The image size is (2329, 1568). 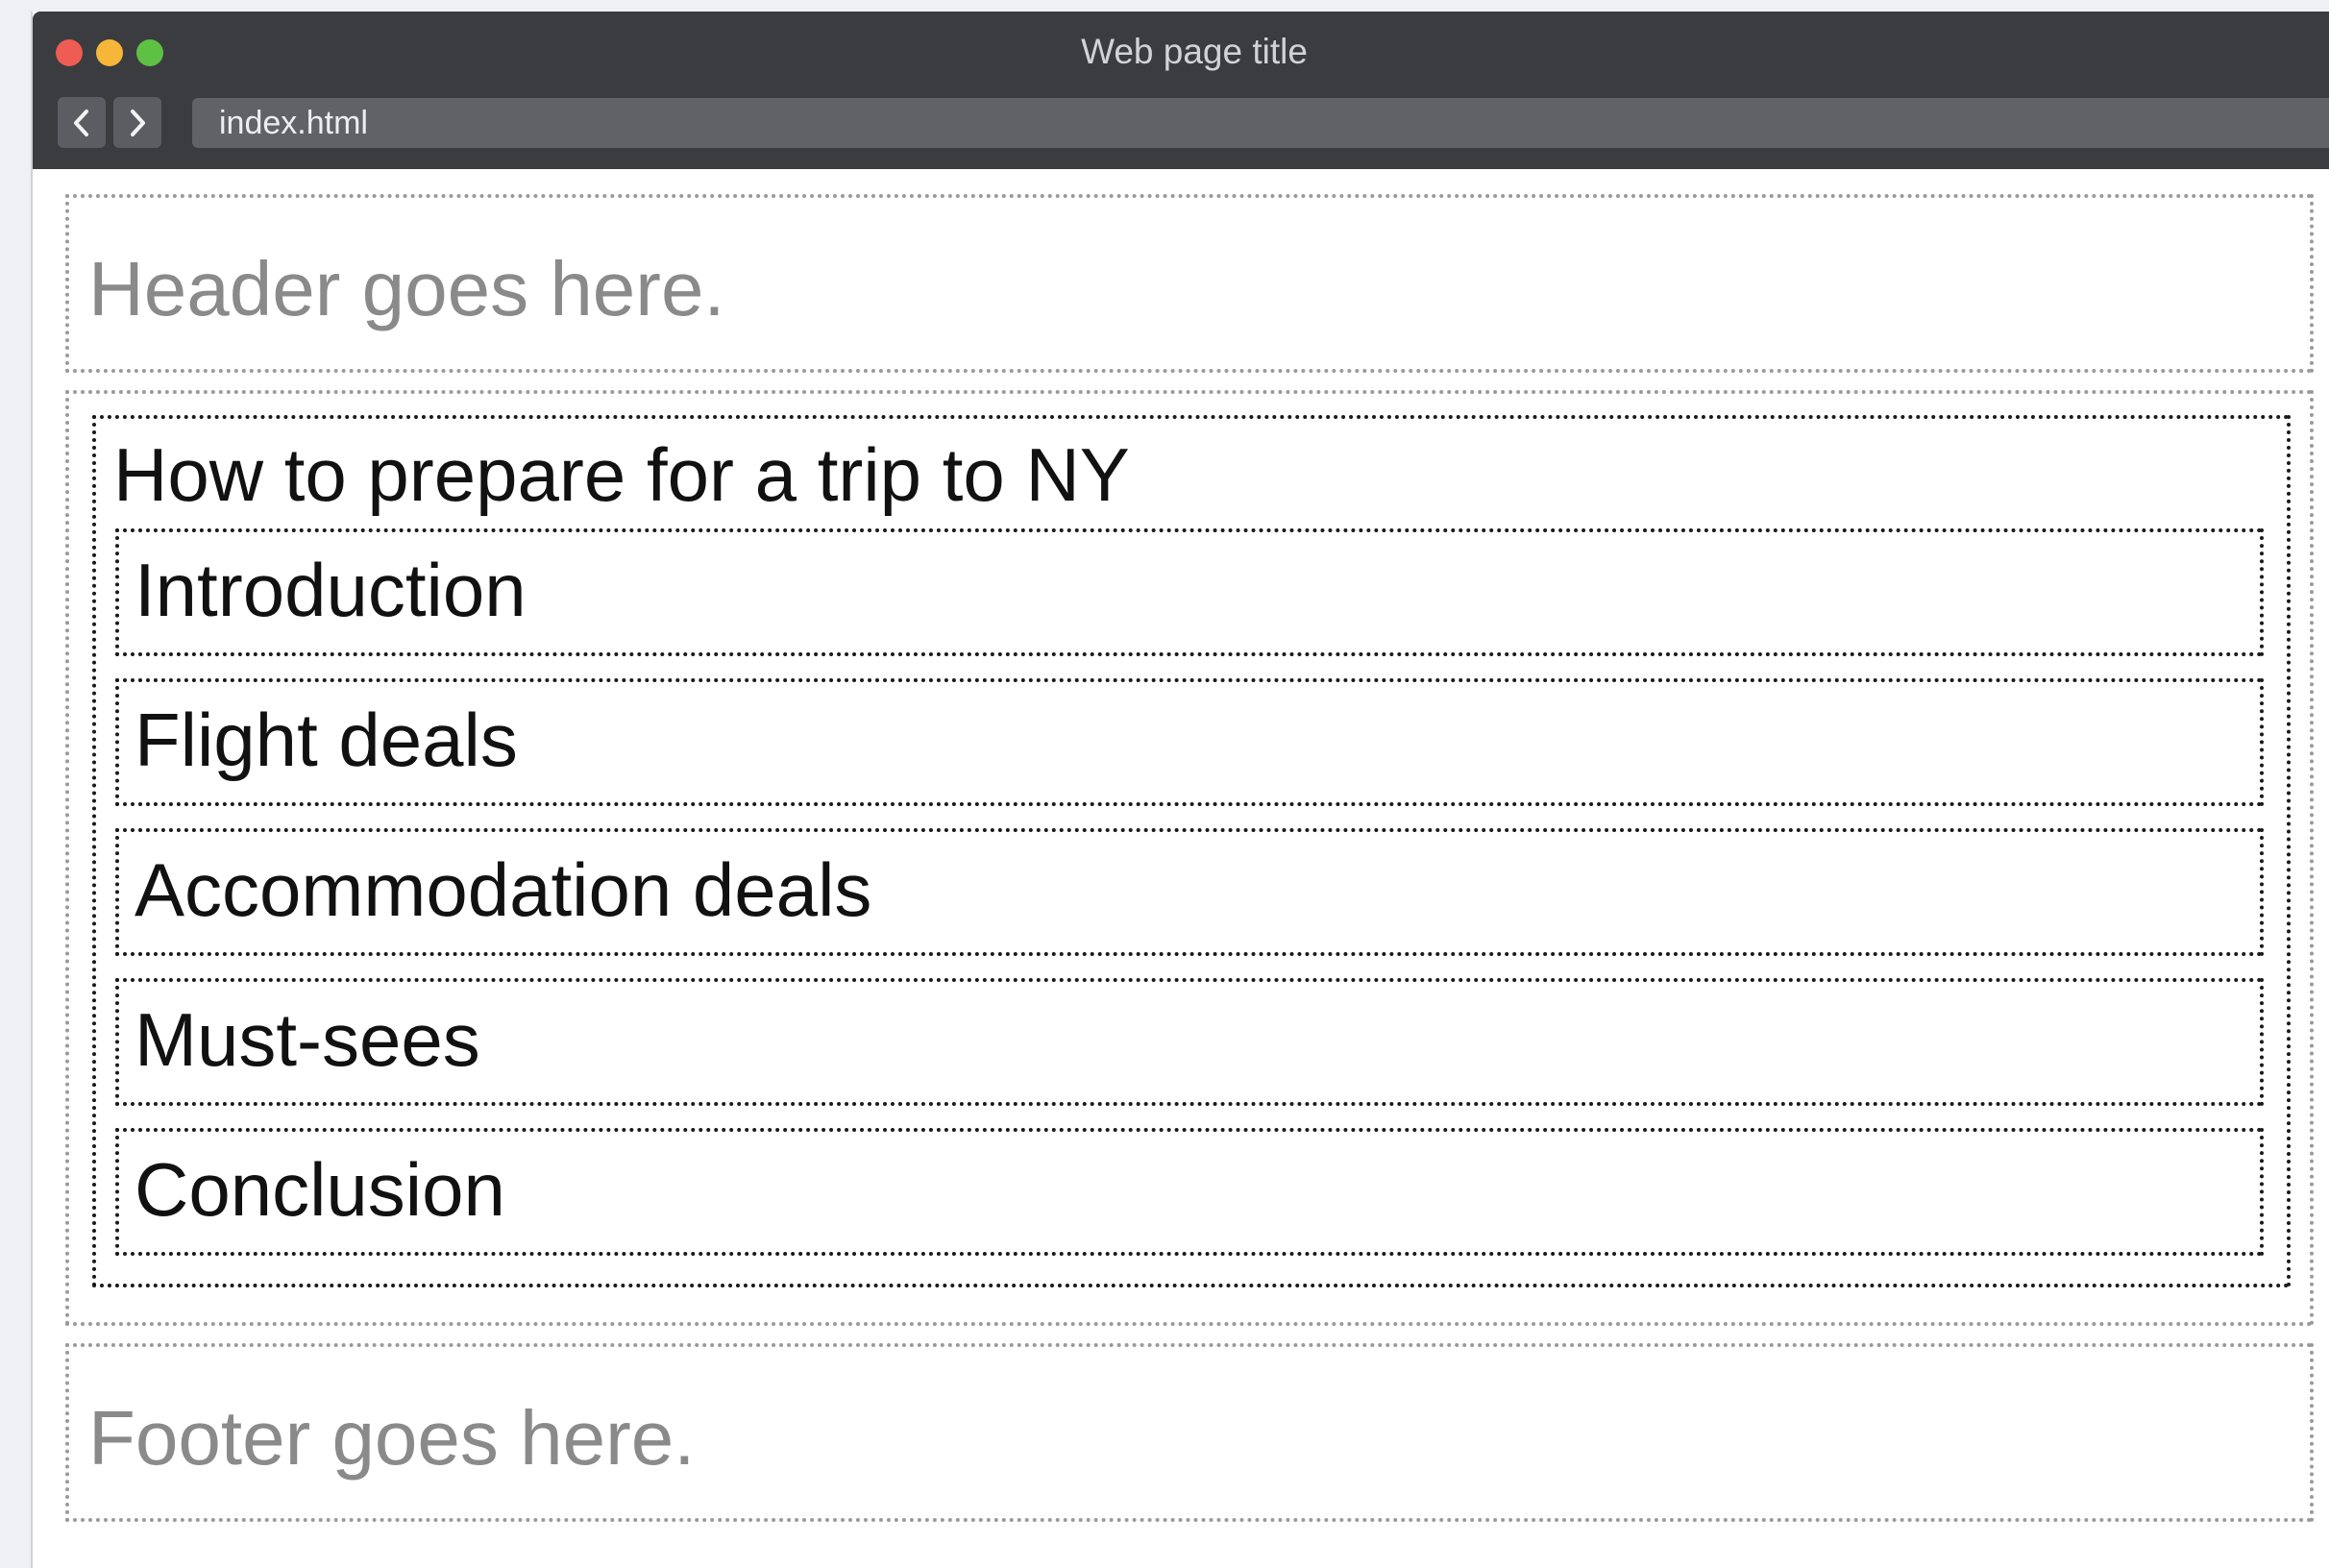 What do you see at coordinates (1190, 592) in the screenshot?
I see `section-introduction: Introduction` at bounding box center [1190, 592].